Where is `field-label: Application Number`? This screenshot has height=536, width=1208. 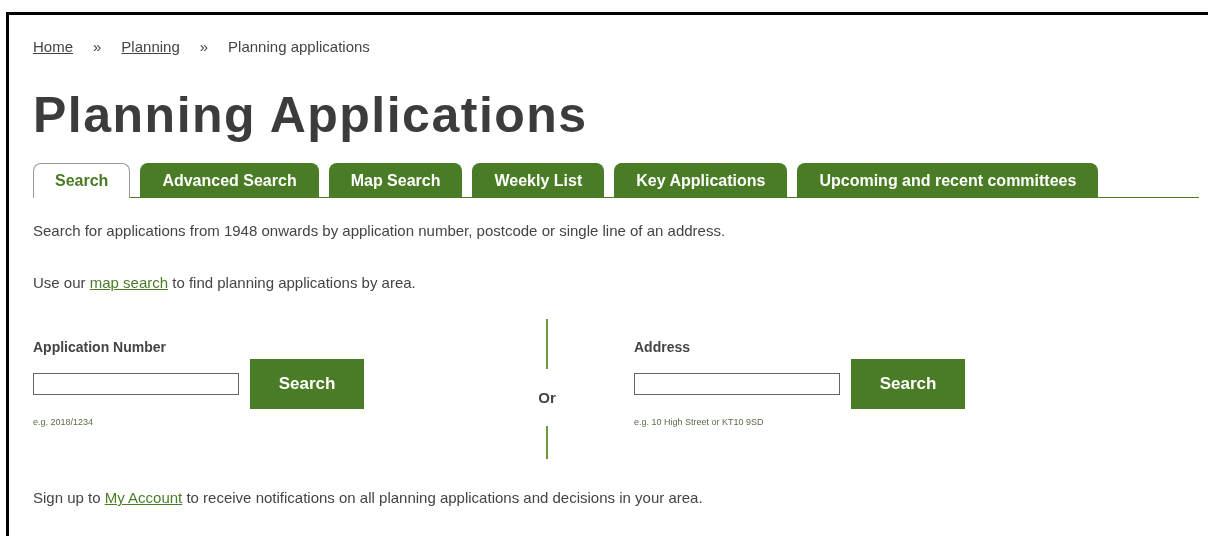
field-label: Application Number is located at coordinates (100, 347).